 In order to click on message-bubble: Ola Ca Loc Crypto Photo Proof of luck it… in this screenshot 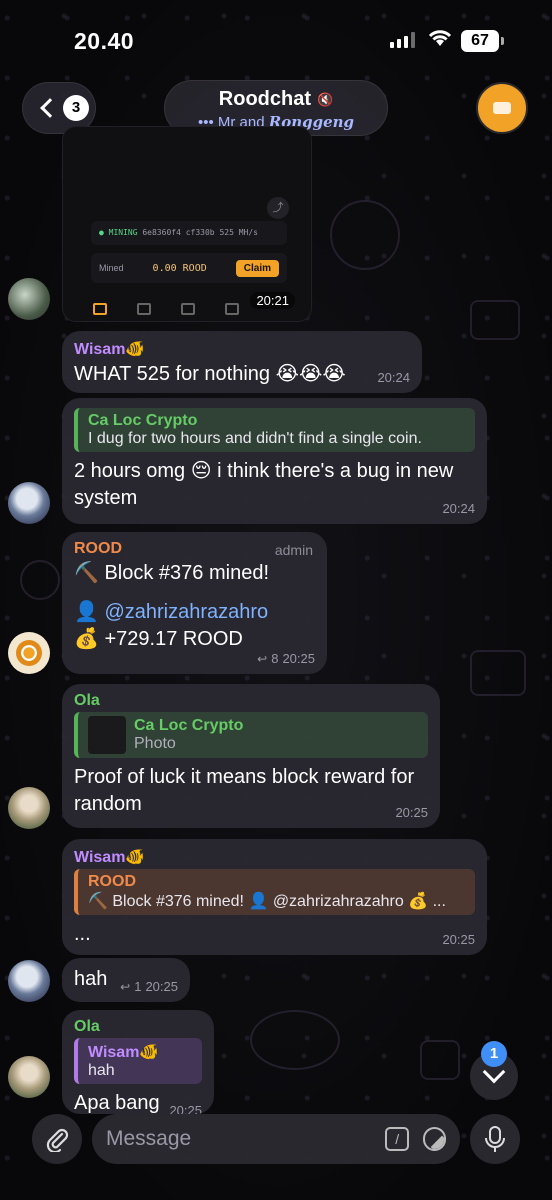, I will do `click(251, 756)`.